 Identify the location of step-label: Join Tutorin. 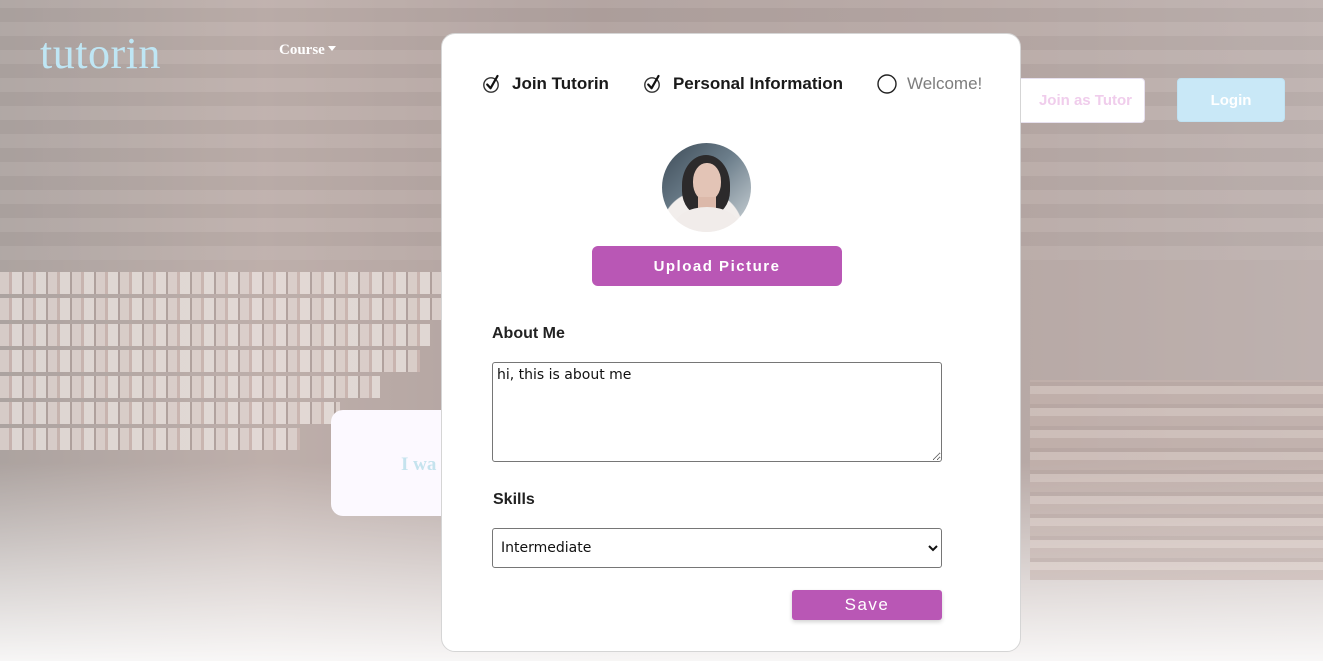
(560, 83).